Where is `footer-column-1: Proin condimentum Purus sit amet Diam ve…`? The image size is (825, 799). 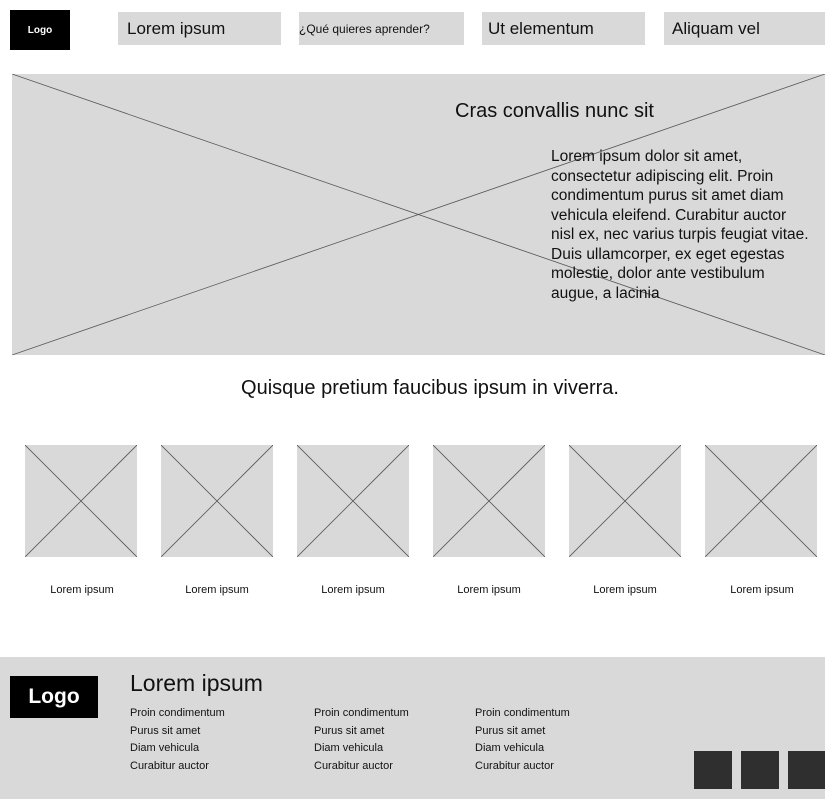
footer-column-1: Proin condimentum Purus sit amet Diam ve… is located at coordinates (177, 740).